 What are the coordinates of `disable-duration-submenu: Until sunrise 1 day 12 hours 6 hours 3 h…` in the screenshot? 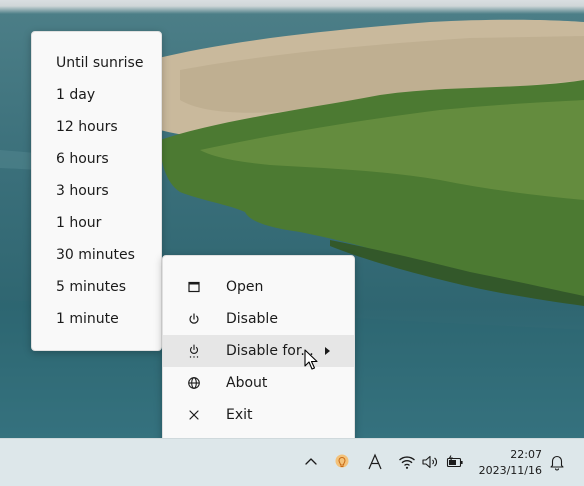 It's located at (96, 191).